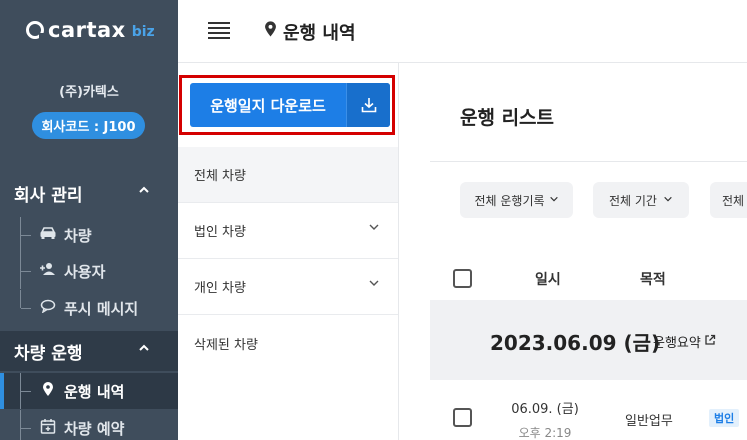 This screenshot has width=747, height=440. What do you see at coordinates (2, 391) in the screenshot?
I see `active-indicator` at bounding box center [2, 391].